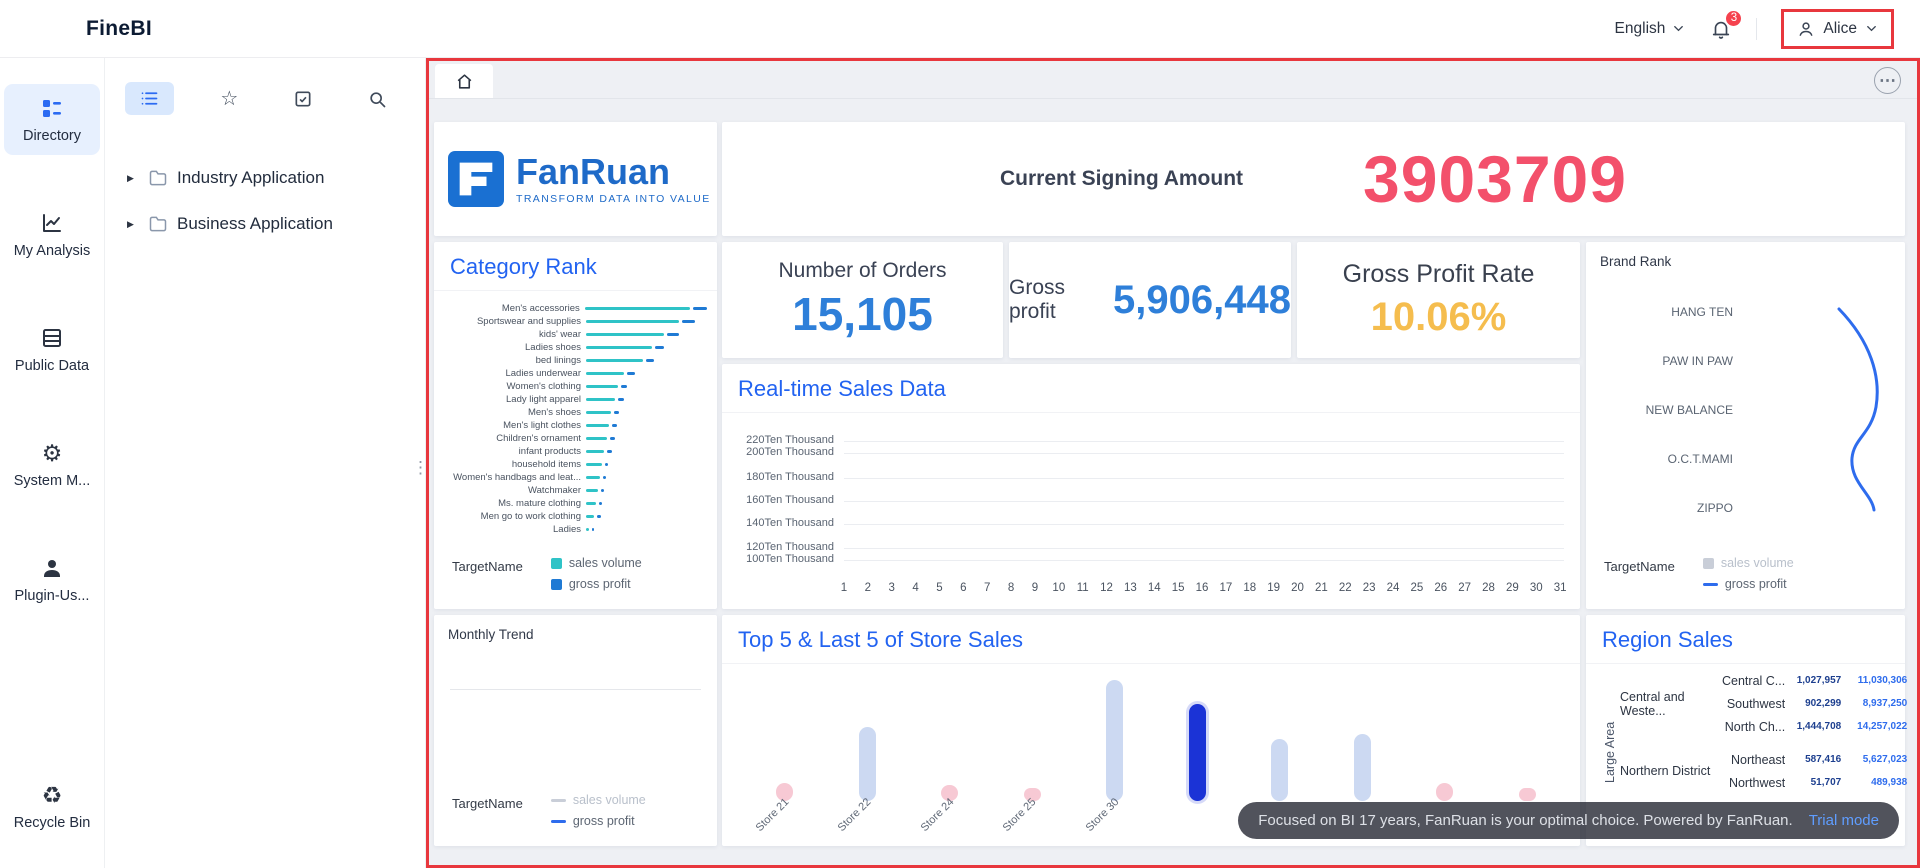  I want to click on region-profit-value: 11,030,306, so click(1882, 680).